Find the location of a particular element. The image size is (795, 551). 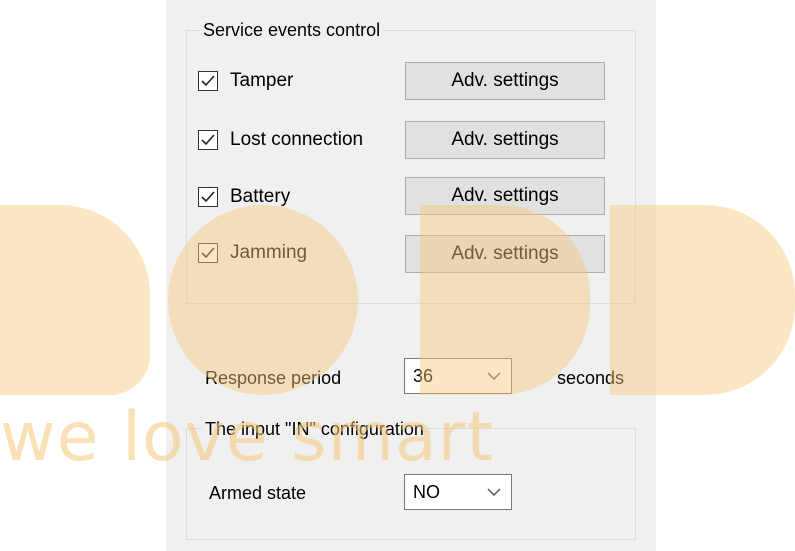

jamming-label: Jamming is located at coordinates (269, 252).